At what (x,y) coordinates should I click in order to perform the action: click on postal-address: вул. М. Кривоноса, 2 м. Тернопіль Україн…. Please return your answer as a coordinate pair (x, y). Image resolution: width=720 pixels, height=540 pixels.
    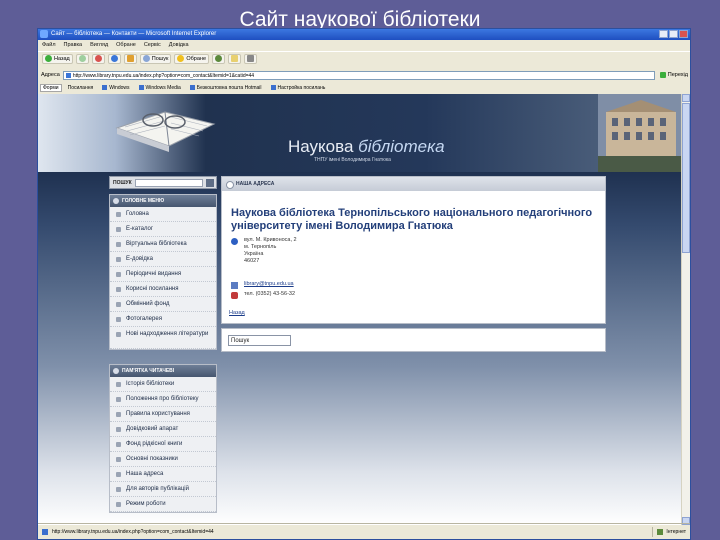
    Looking at the image, I should click on (264, 251).